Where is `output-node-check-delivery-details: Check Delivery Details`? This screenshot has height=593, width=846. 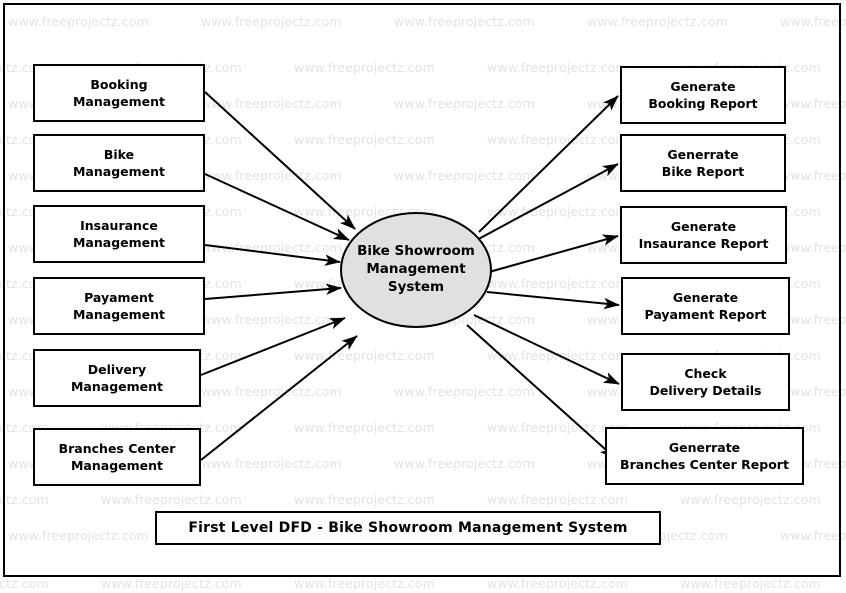 output-node-check-delivery-details: Check Delivery Details is located at coordinates (705, 382).